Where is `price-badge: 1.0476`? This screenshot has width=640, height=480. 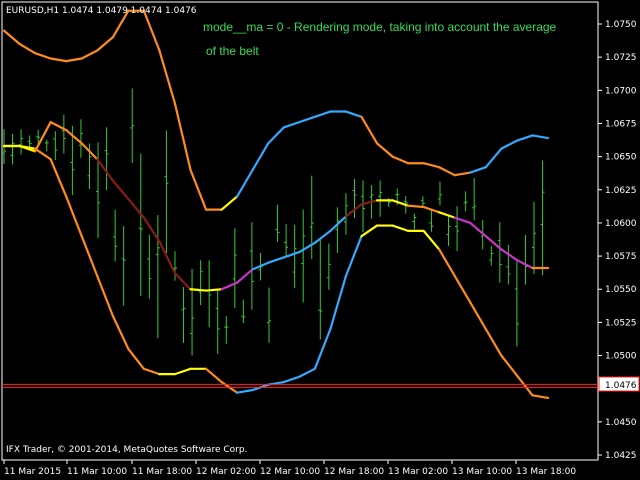 price-badge: 1.0476 is located at coordinates (619, 384).